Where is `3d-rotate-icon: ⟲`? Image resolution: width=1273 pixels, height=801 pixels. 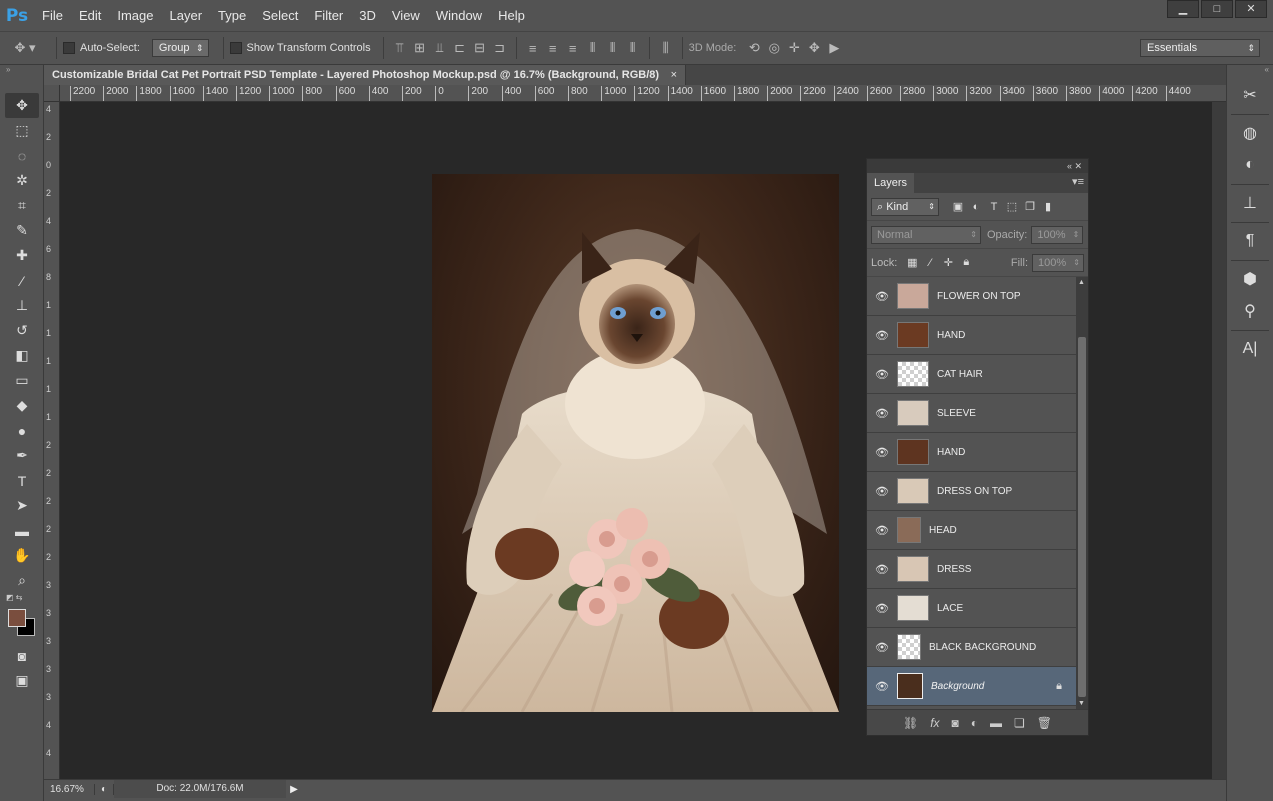
3d-rotate-icon: ⟲ is located at coordinates (754, 48).